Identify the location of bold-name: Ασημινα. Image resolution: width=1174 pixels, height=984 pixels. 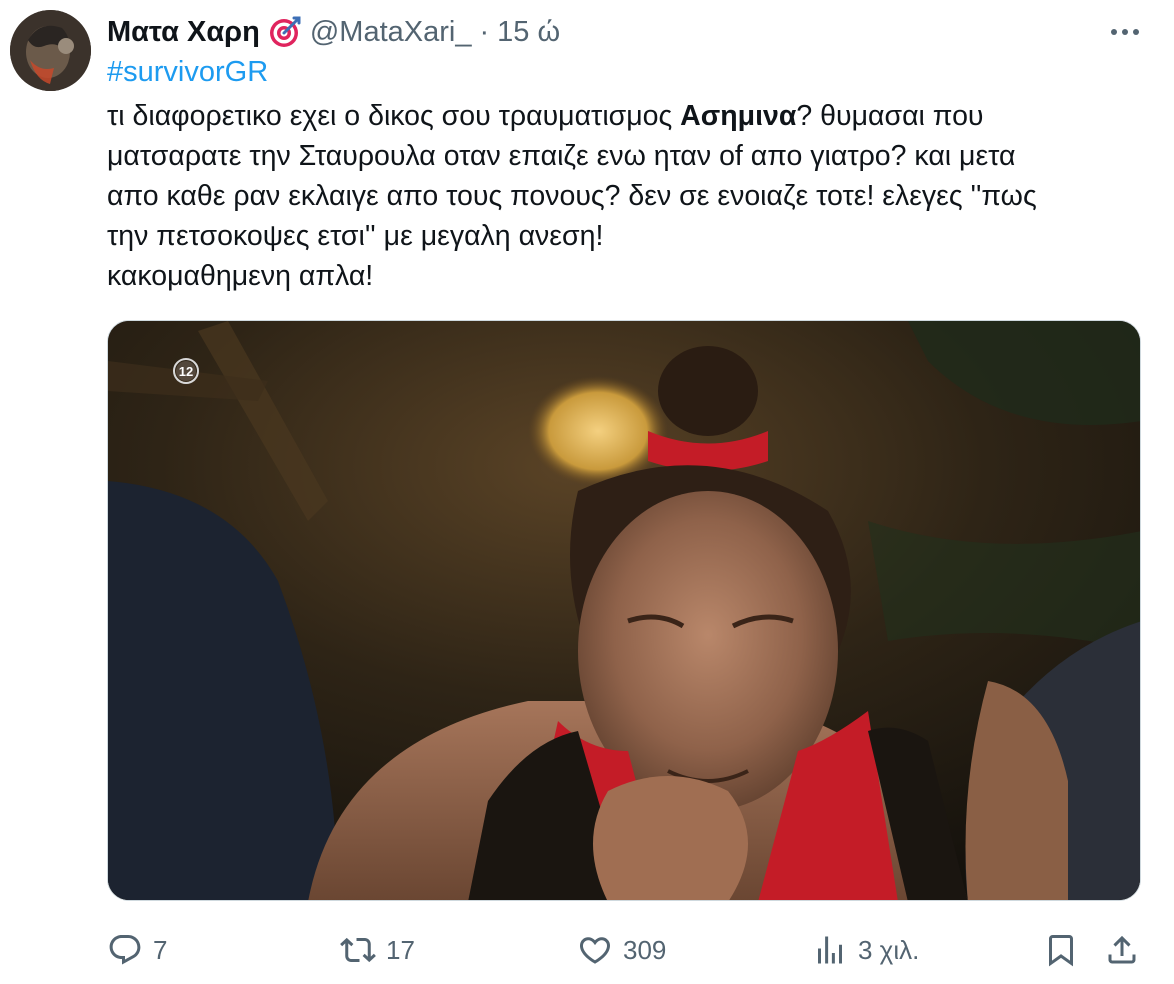
(738, 116).